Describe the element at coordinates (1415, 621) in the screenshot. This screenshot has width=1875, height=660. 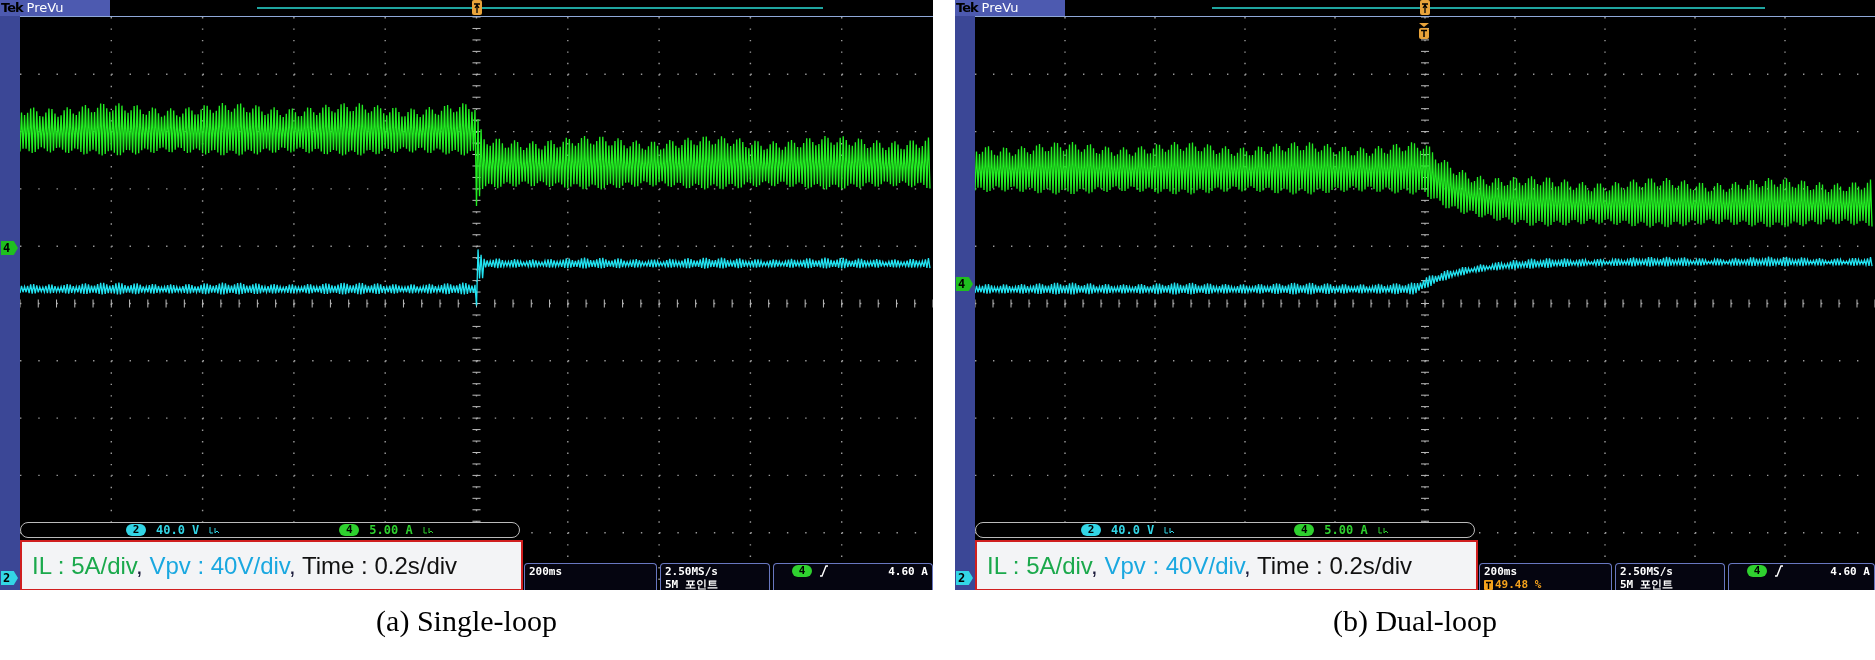
I see `figure-caption: (b) Dual-loop` at that location.